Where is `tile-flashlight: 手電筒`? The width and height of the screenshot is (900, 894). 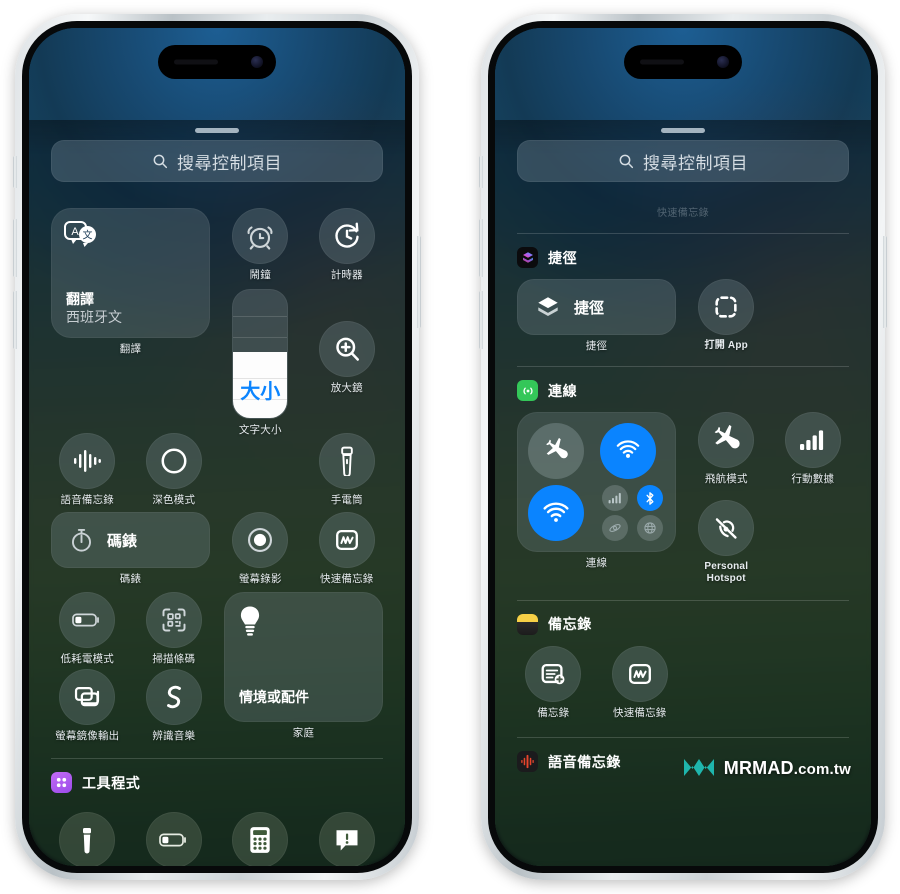 tile-flashlight: 手電筒 is located at coordinates (347, 469).